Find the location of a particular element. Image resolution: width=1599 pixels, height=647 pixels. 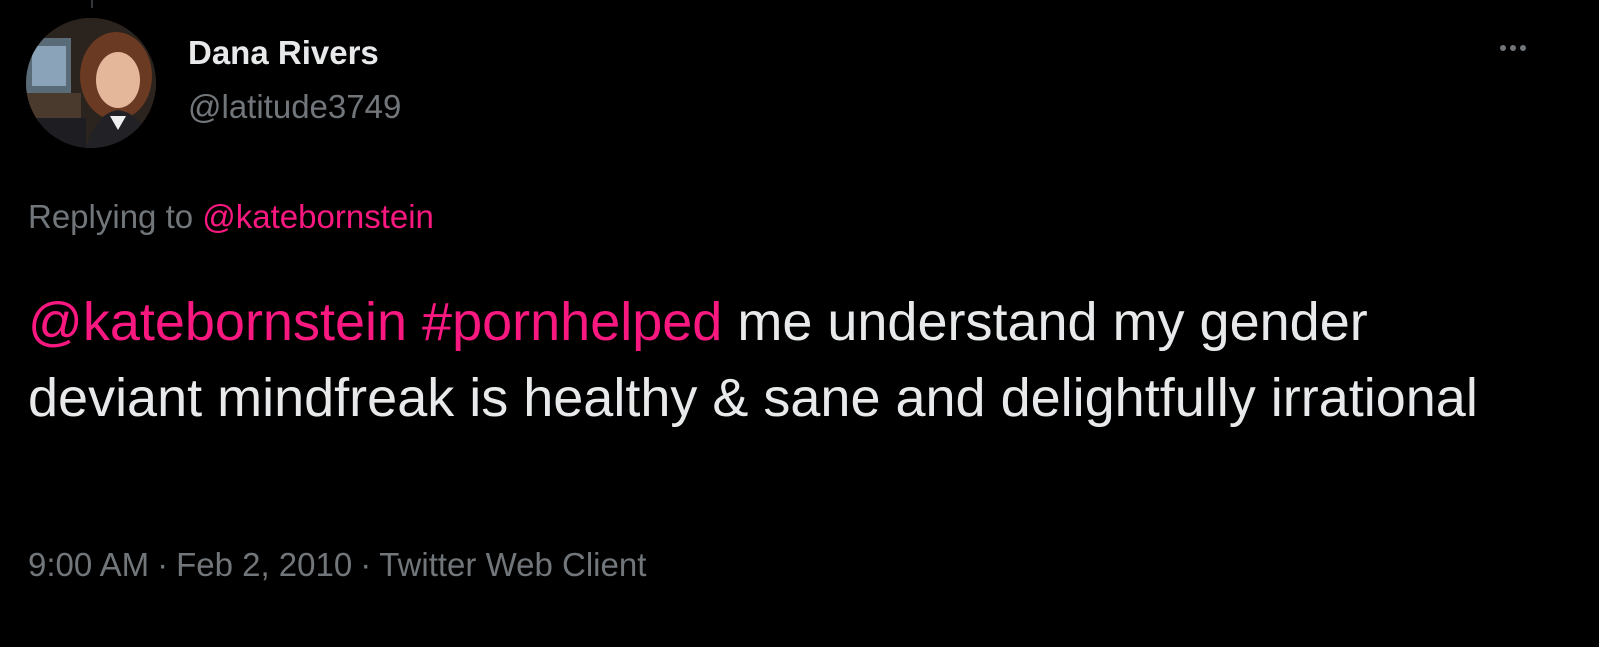

tweet-source-link: Twitter Web Client is located at coordinates (512, 564).